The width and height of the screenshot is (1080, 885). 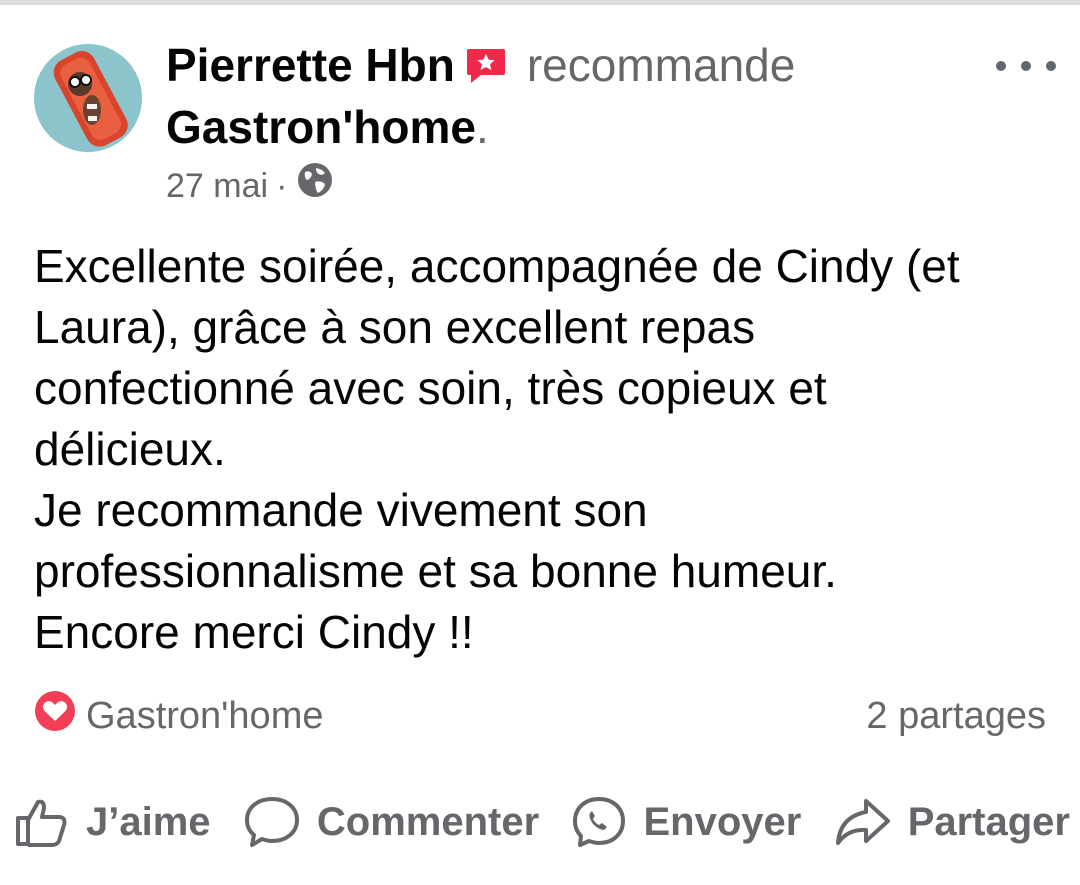 I want to click on post-body-line: Laura), grâce à son excellent repas, so click(x=395, y=327).